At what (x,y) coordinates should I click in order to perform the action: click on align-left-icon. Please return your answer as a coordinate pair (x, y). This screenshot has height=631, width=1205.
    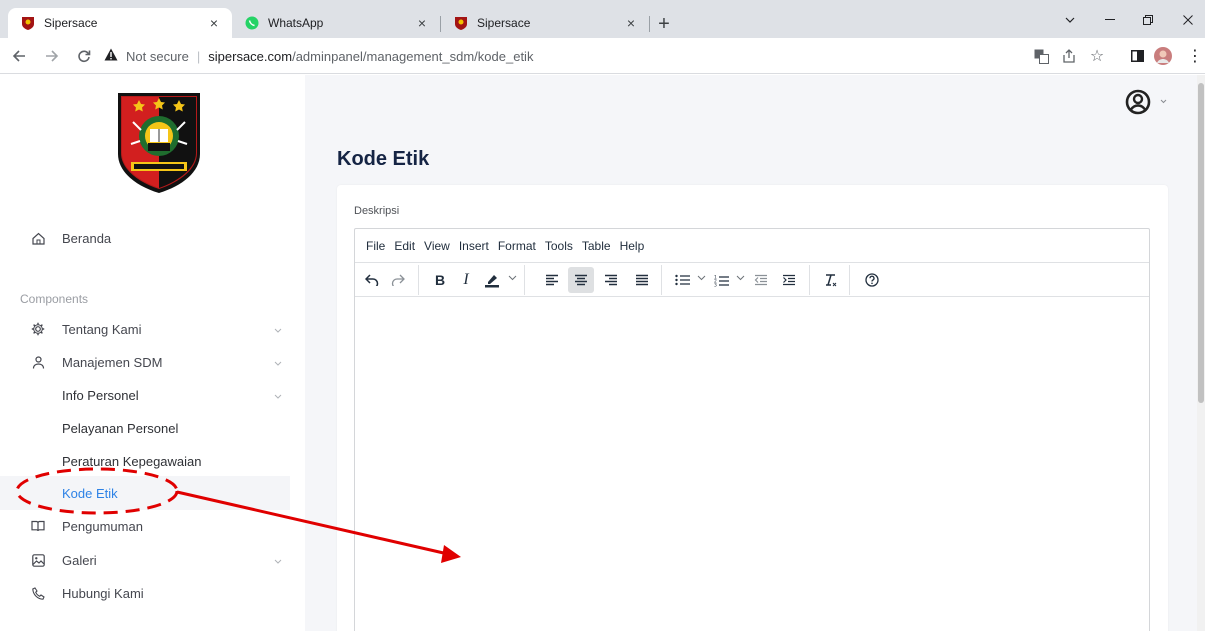
    Looking at the image, I should click on (552, 280).